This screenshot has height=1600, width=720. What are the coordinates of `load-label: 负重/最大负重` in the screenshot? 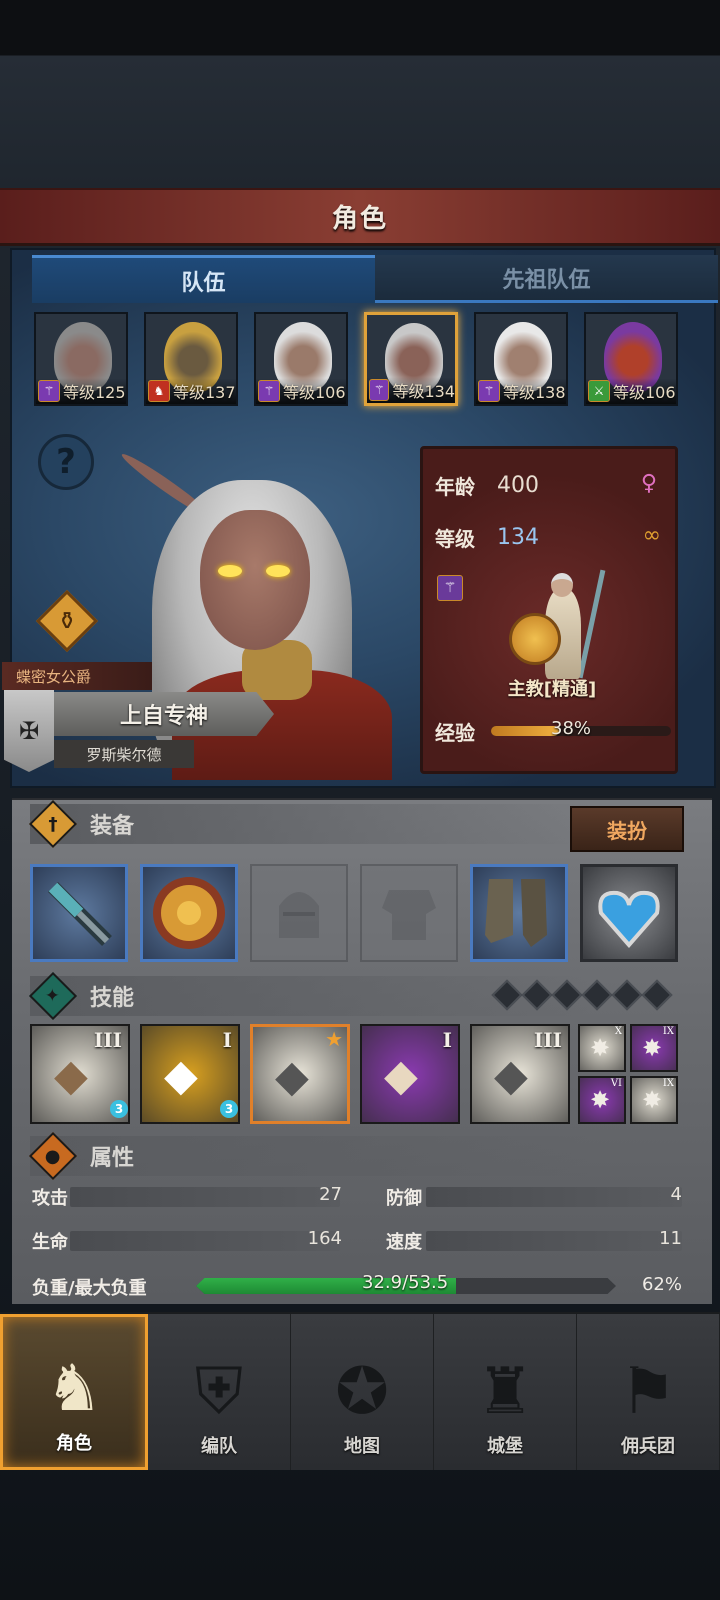 It's located at (89, 1288).